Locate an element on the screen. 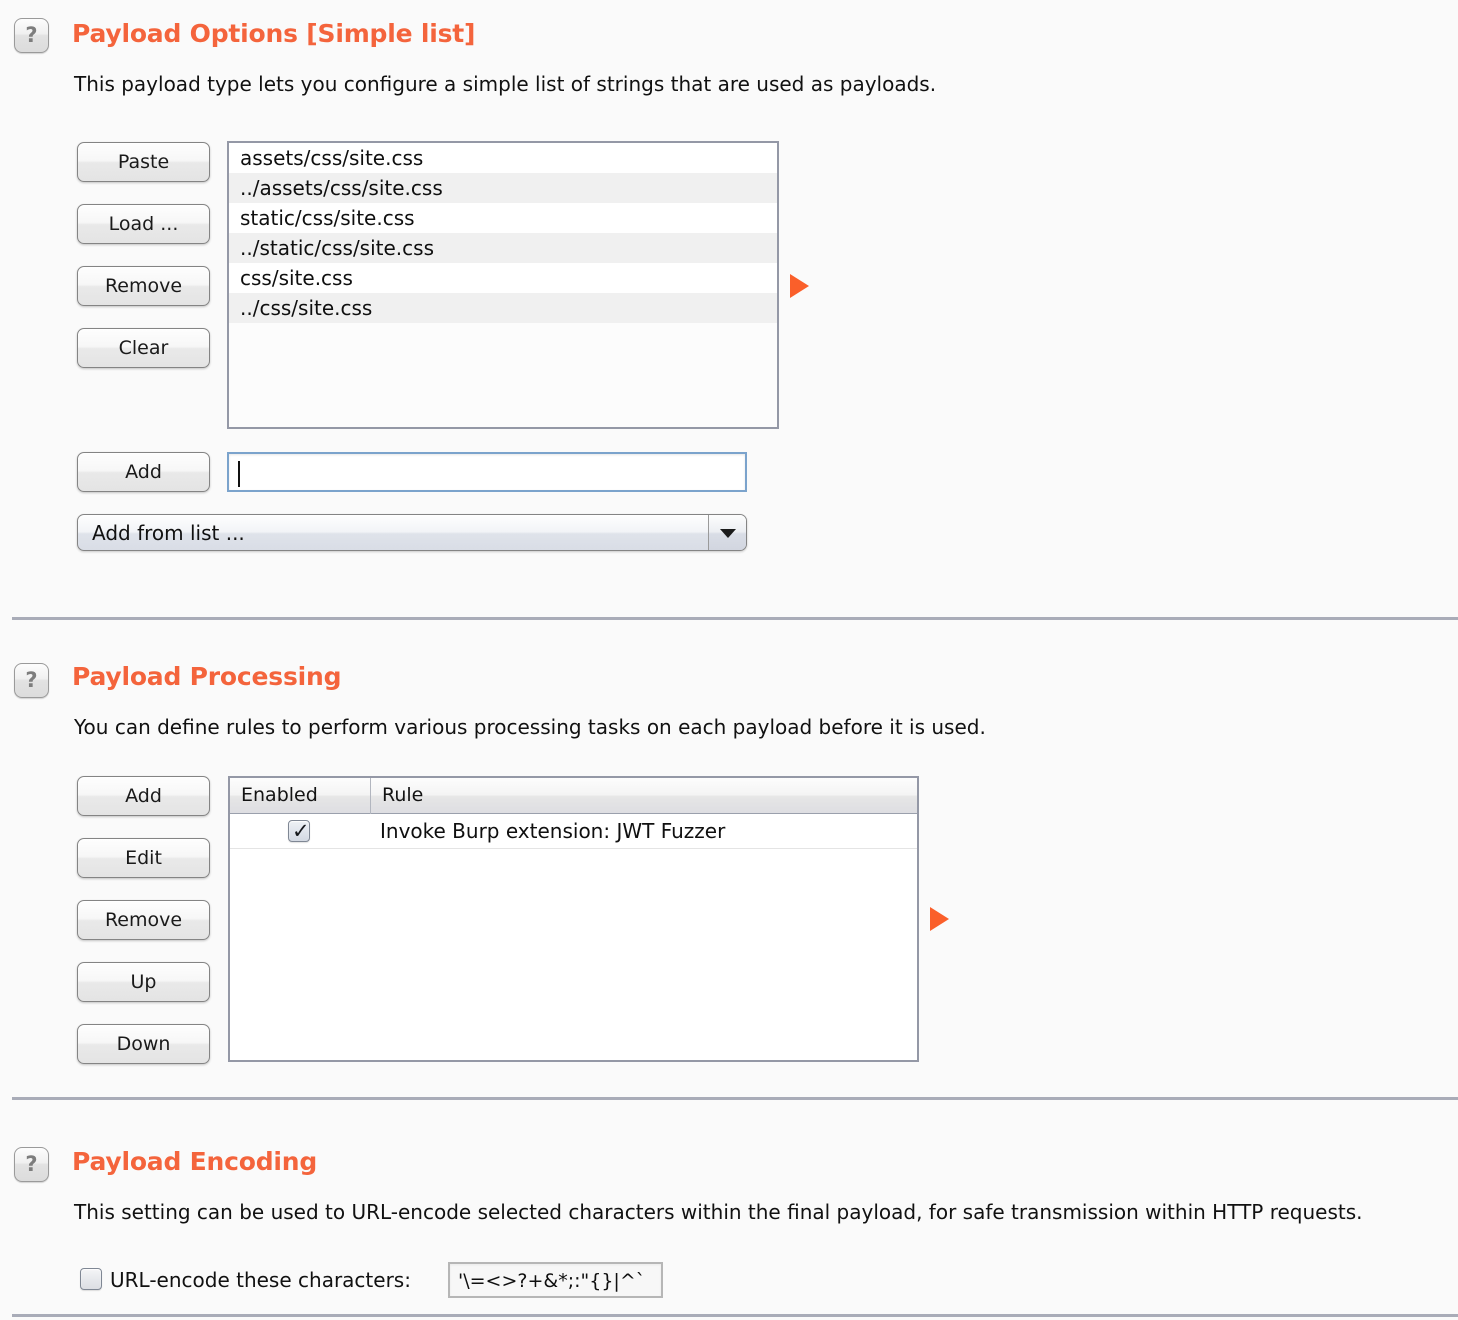 This screenshot has height=1320, width=1458. add-payload-input is located at coordinates (487, 472).